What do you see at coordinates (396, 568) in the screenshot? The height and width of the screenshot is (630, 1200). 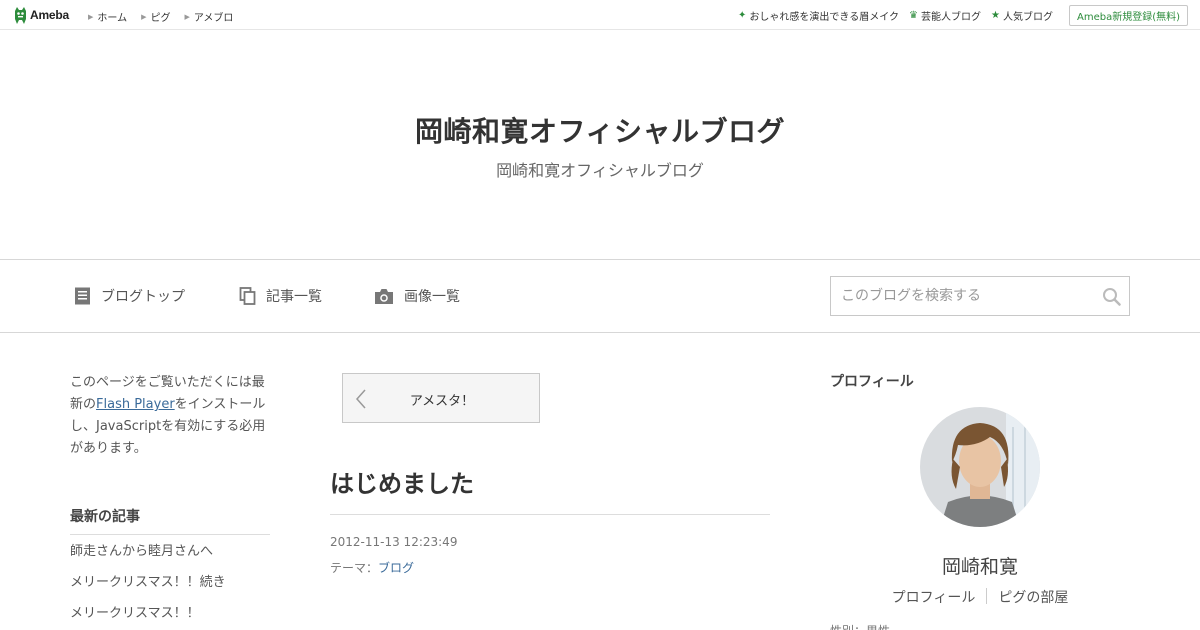 I see `entry-theme-link: ブログ` at bounding box center [396, 568].